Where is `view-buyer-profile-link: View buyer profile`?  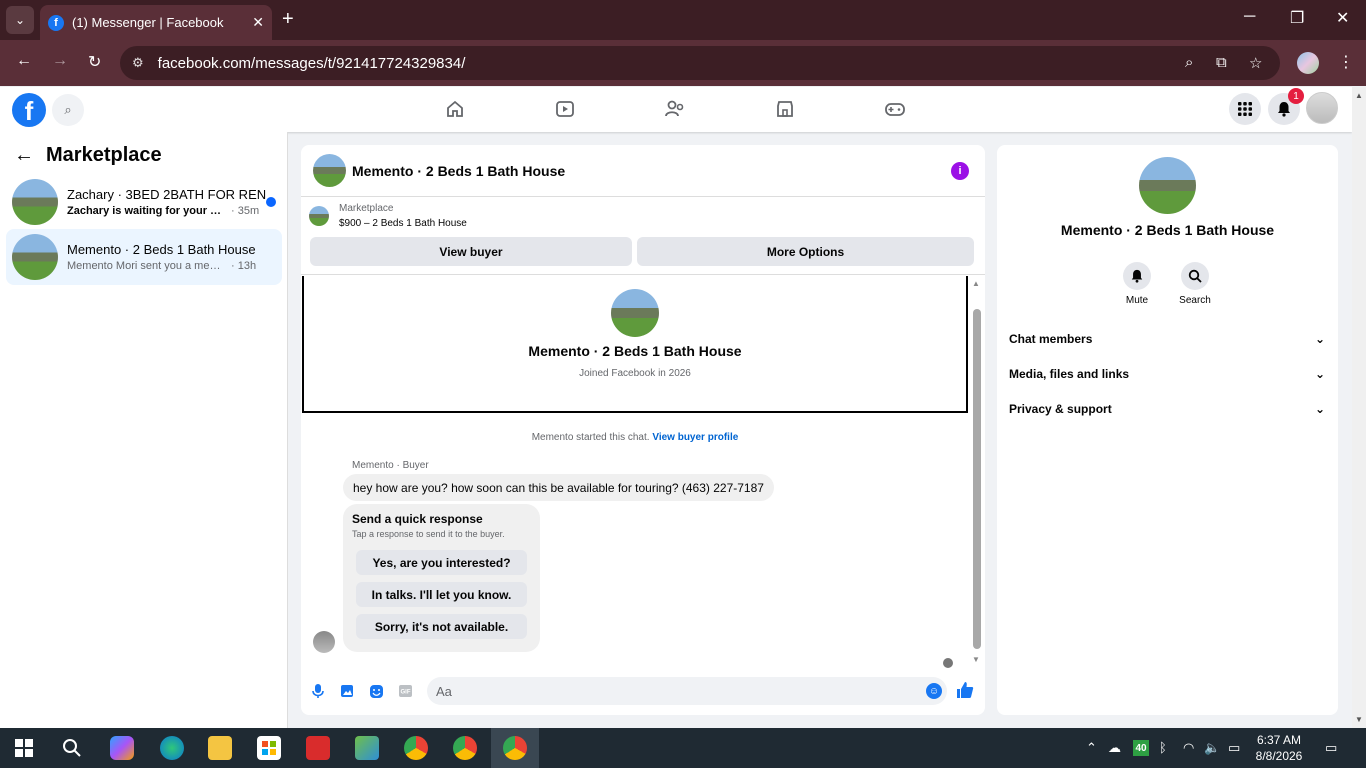
view-buyer-profile-link: View buyer profile is located at coordinates (695, 437).